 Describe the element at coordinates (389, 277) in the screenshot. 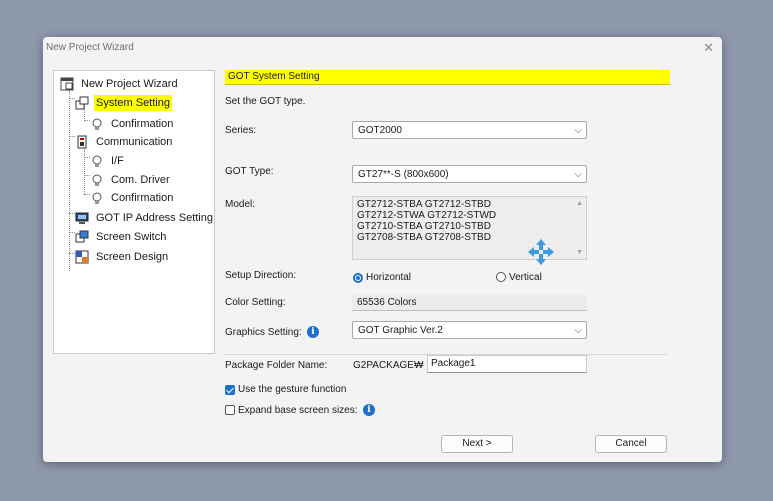

I see `horizontal-radio-label: Horizontal` at that location.